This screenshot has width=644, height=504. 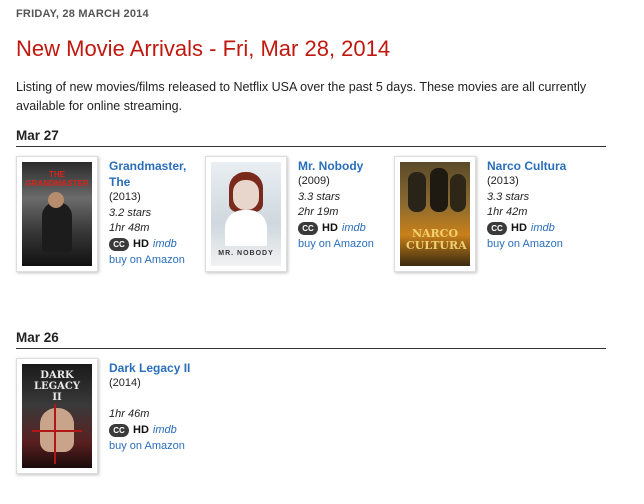 I want to click on movie-rating: 3.2 stars, so click(x=130, y=212).